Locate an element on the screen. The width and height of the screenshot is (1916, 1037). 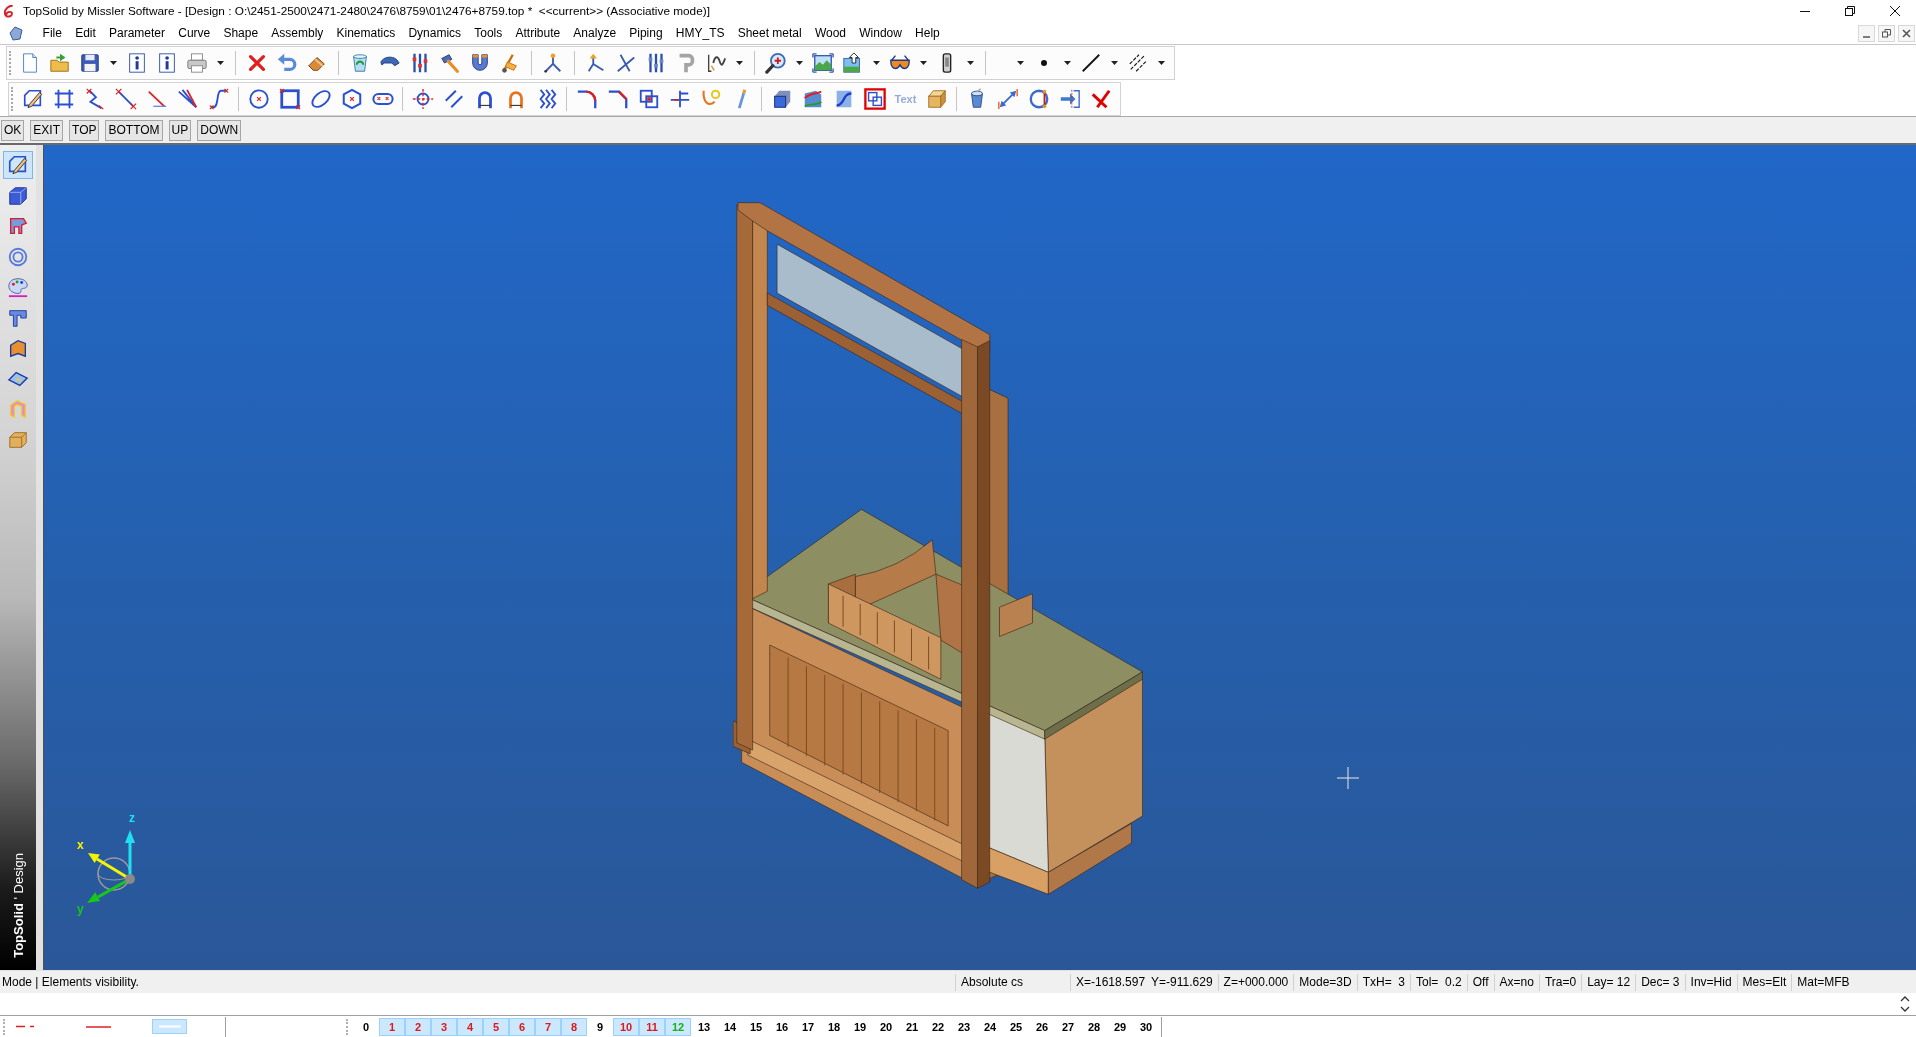
layer-button: 28 is located at coordinates (1094, 1026).